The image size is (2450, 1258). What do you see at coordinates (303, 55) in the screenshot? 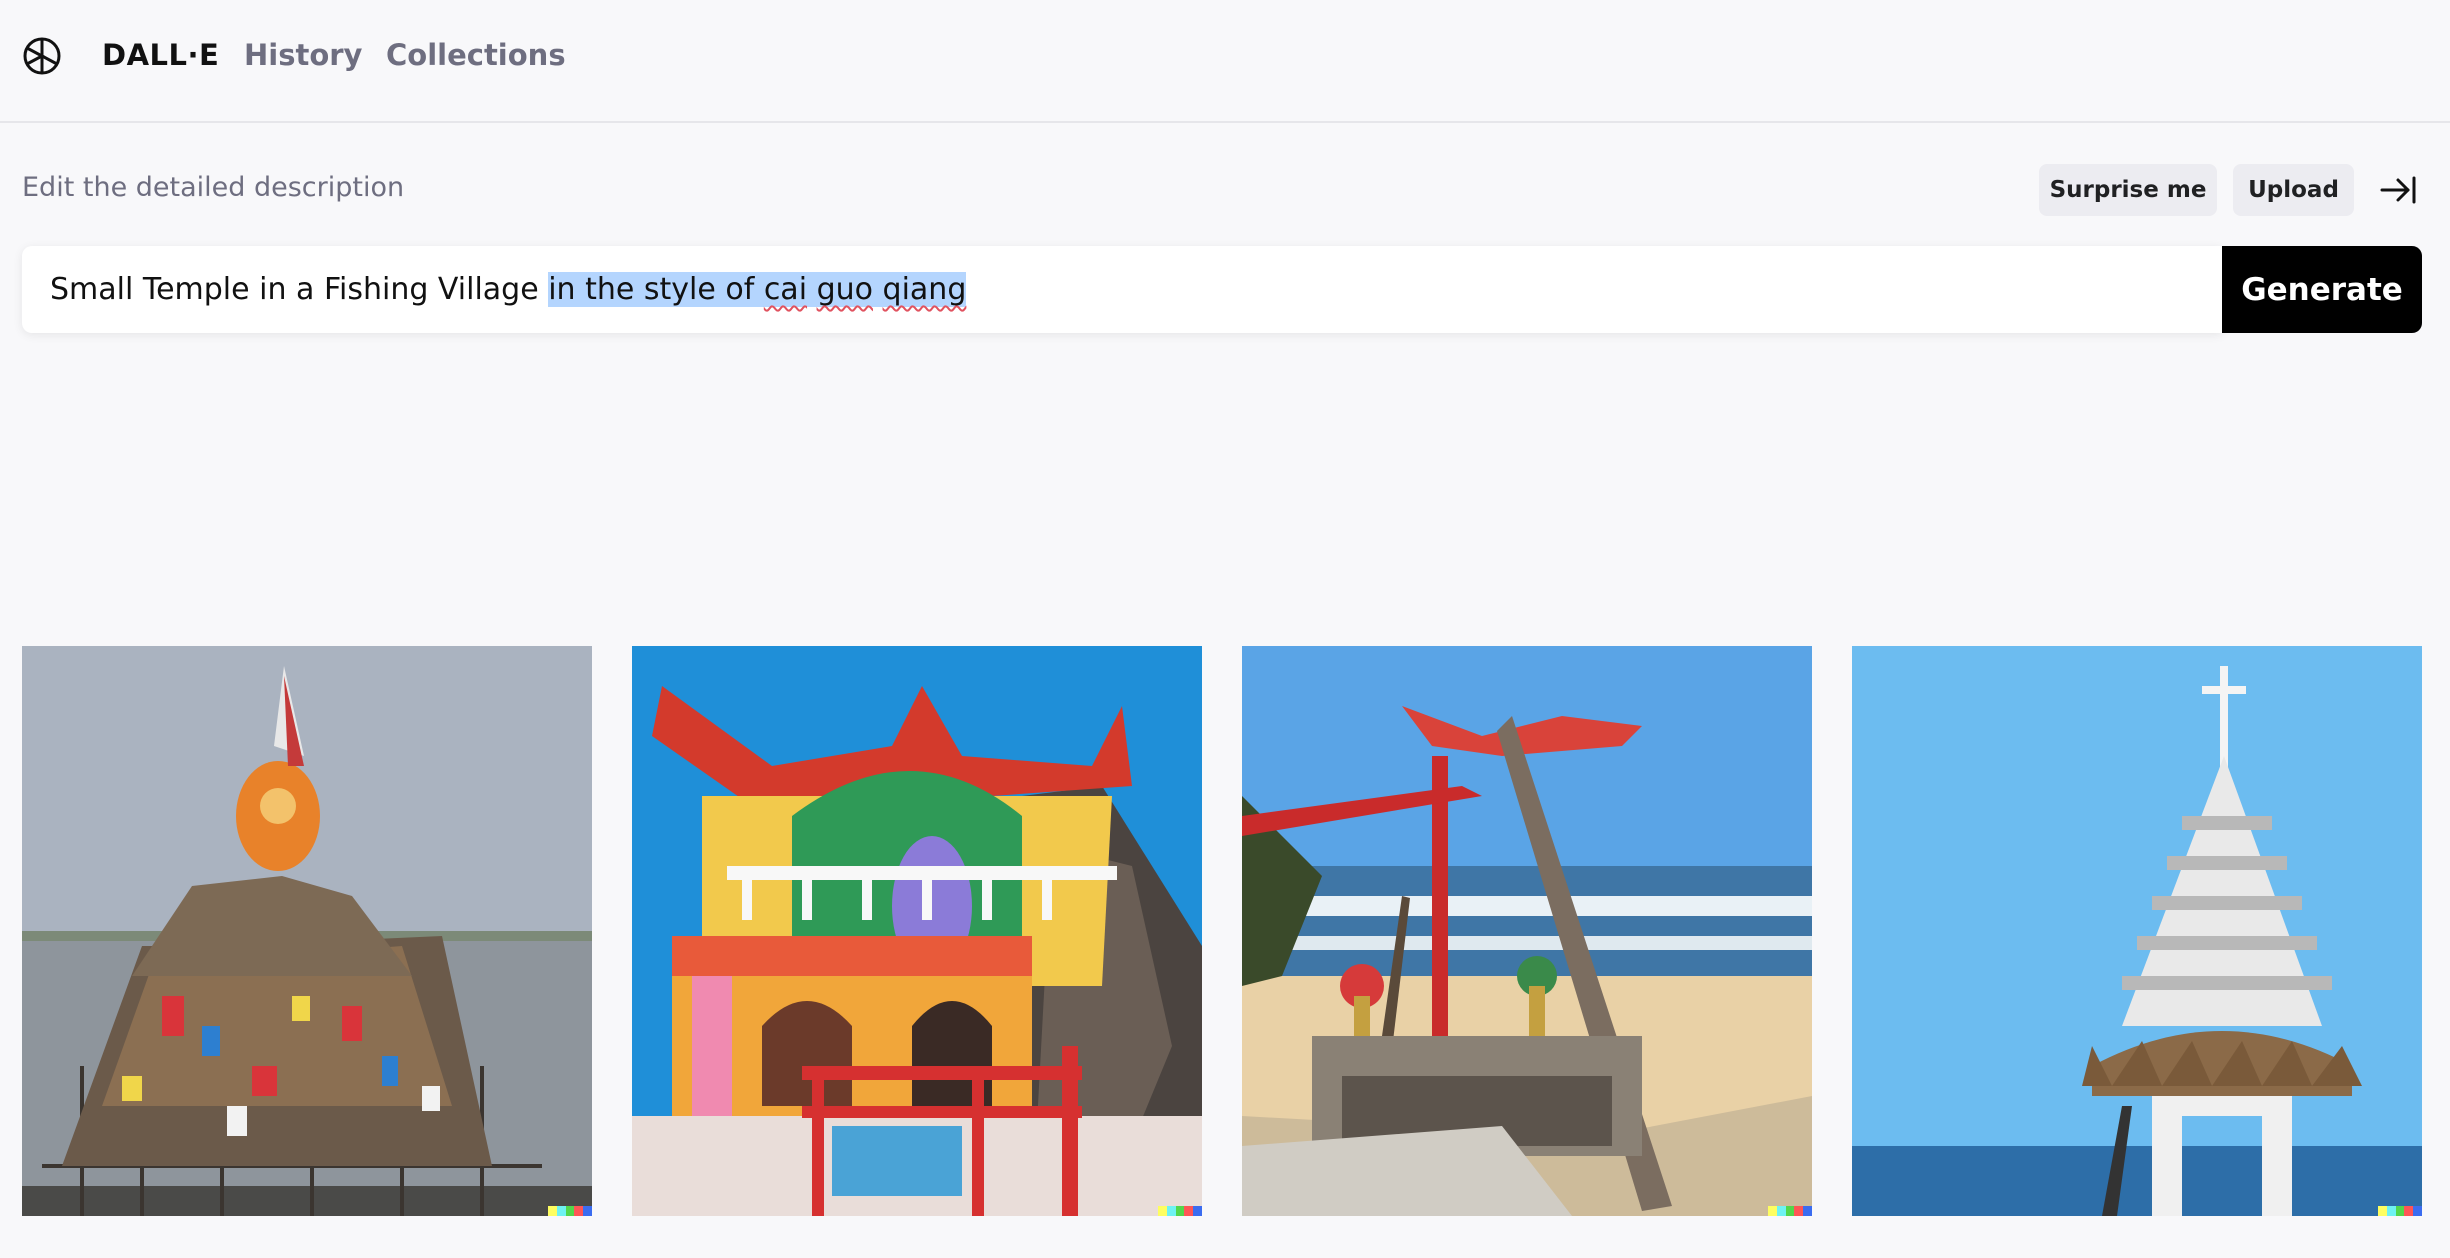
I see `nav-history: History` at bounding box center [303, 55].